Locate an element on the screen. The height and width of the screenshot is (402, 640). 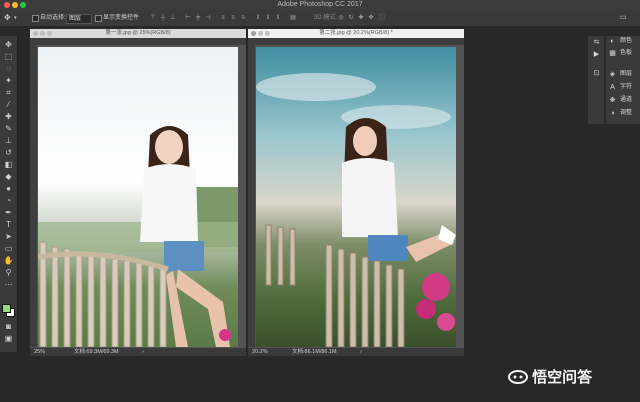
lasso-tool-icon: ◌ is located at coordinates (8, 69).